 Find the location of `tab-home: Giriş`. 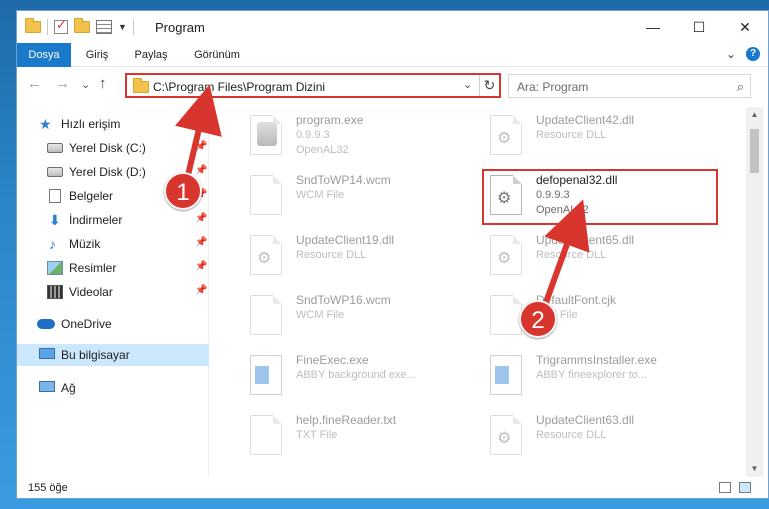

tab-home: Giriş is located at coordinates (97, 55).